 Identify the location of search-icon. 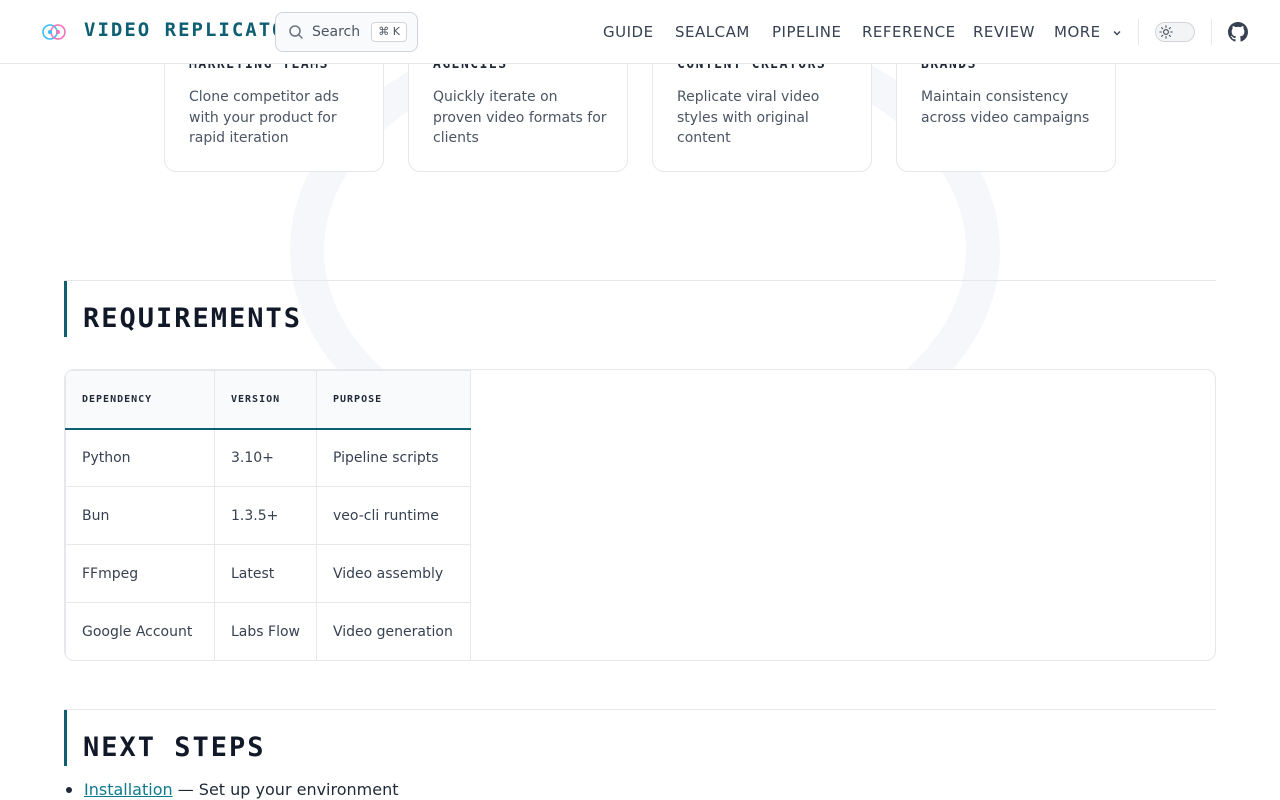
(296, 32).